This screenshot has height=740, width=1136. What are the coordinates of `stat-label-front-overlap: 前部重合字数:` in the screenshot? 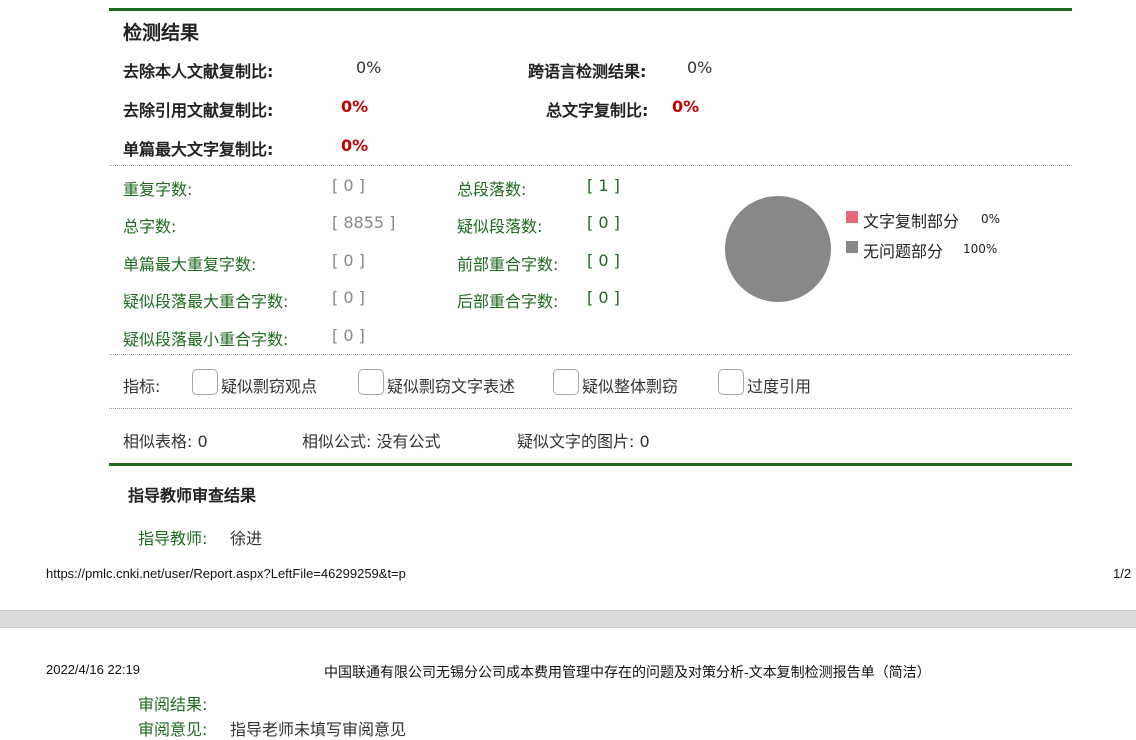 It's located at (508, 264).